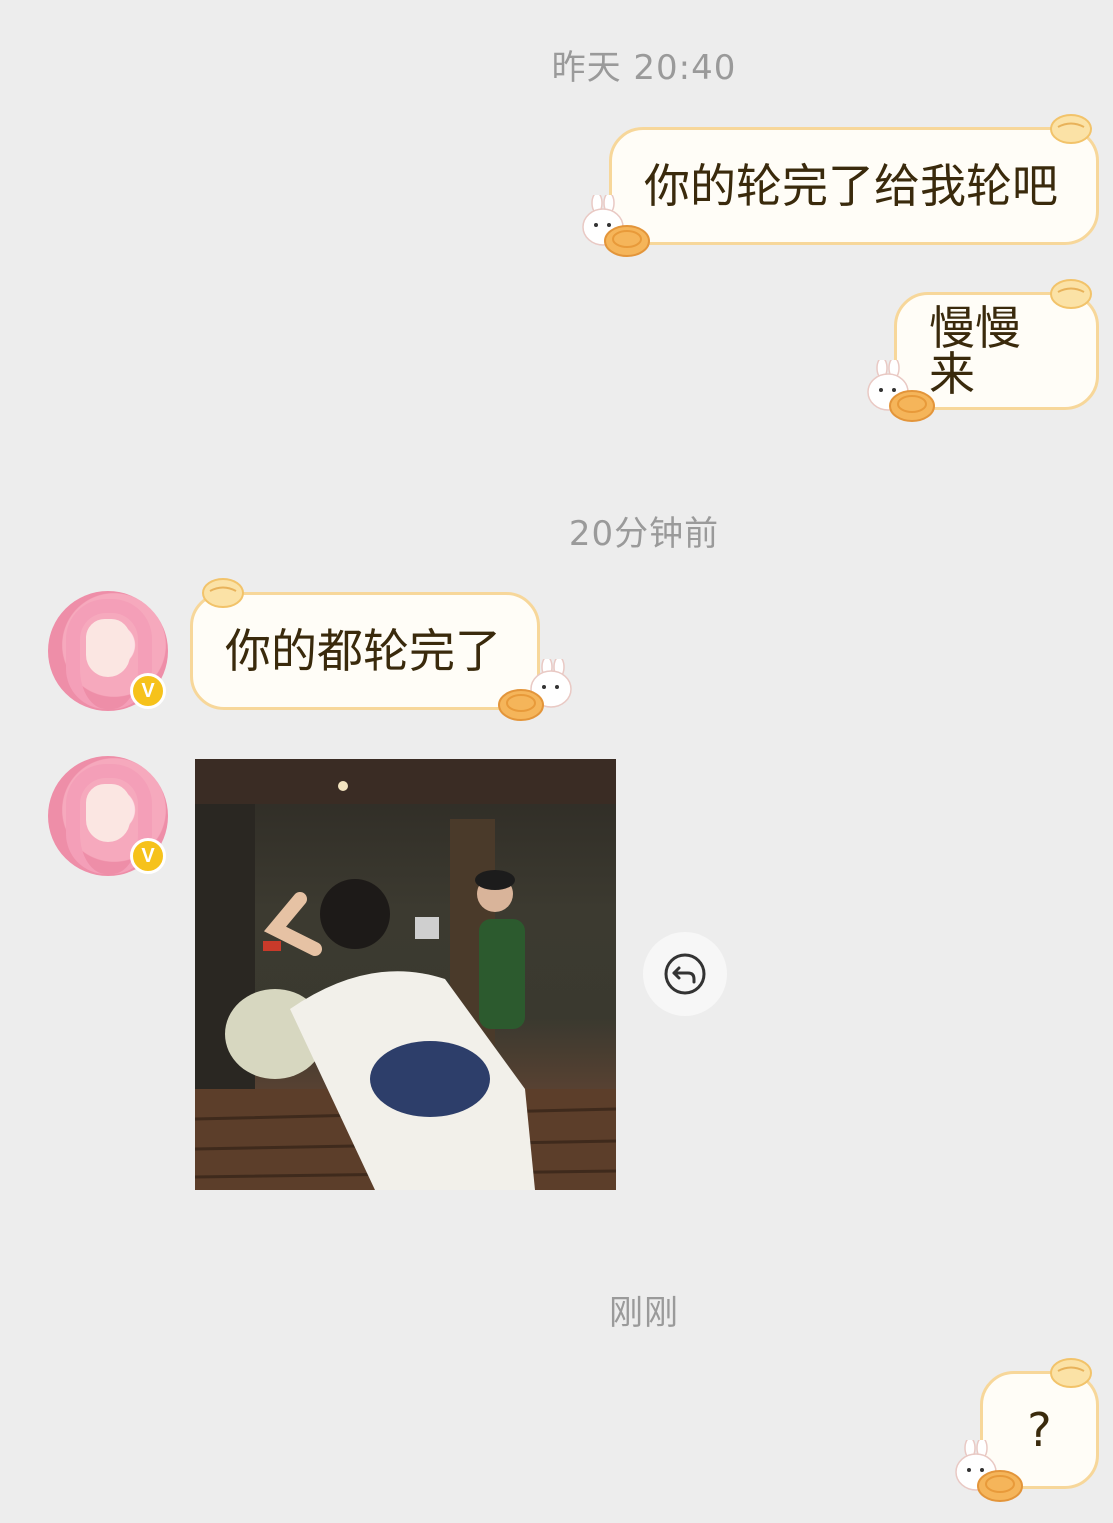 The image size is (1113, 1523). I want to click on timestamp-20-minutes-ago: 20分钟前, so click(644, 534).